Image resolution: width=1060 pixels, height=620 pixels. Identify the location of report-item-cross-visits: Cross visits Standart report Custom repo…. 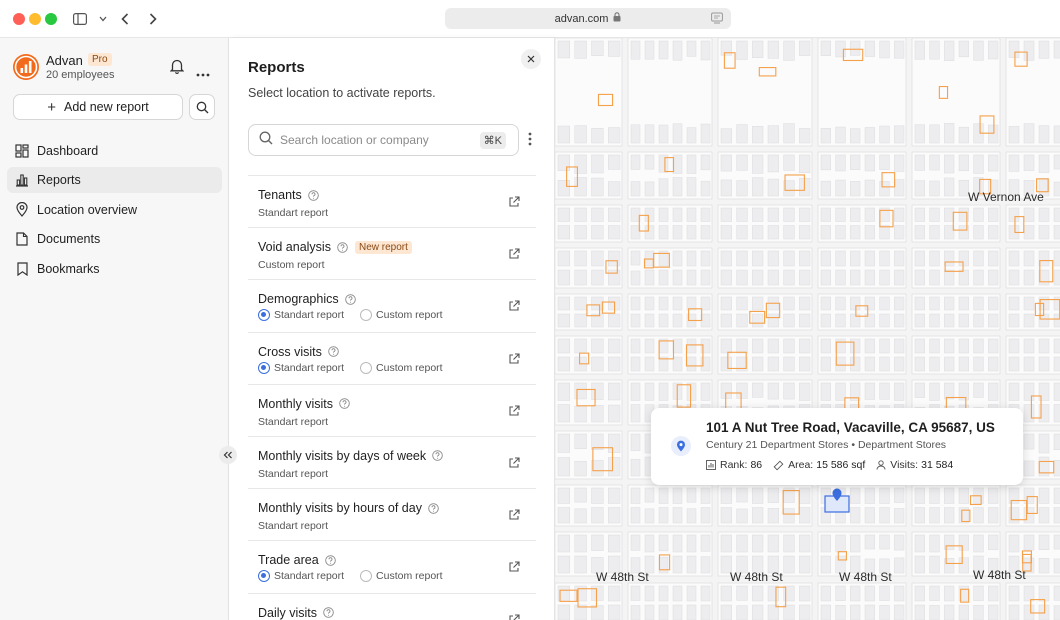
(392, 357).